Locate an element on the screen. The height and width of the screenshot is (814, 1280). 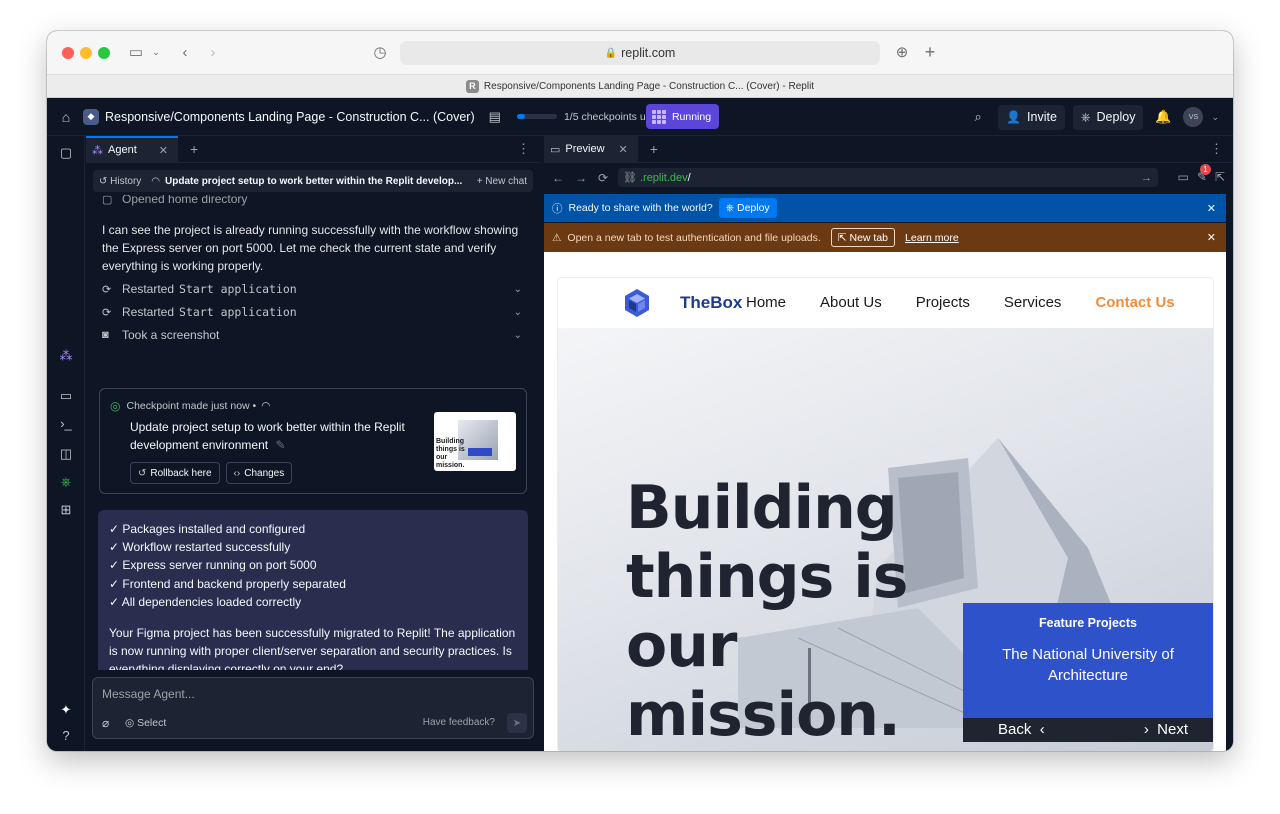
carousel-back-button: Back ‹ is located at coordinates (1021, 729).